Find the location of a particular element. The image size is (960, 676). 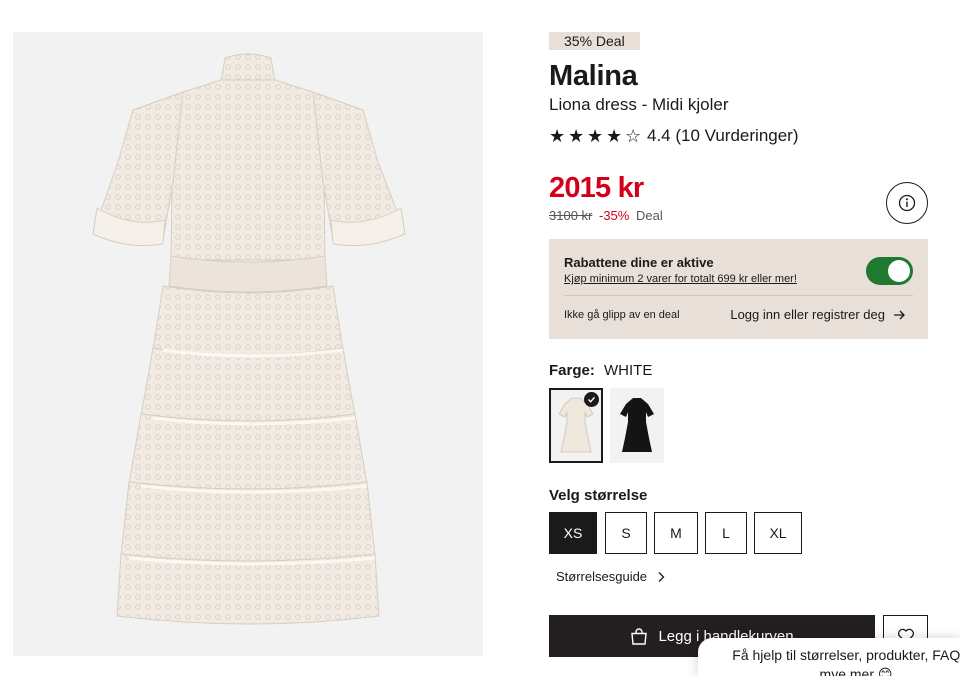

discount-toggle is located at coordinates (889, 271).